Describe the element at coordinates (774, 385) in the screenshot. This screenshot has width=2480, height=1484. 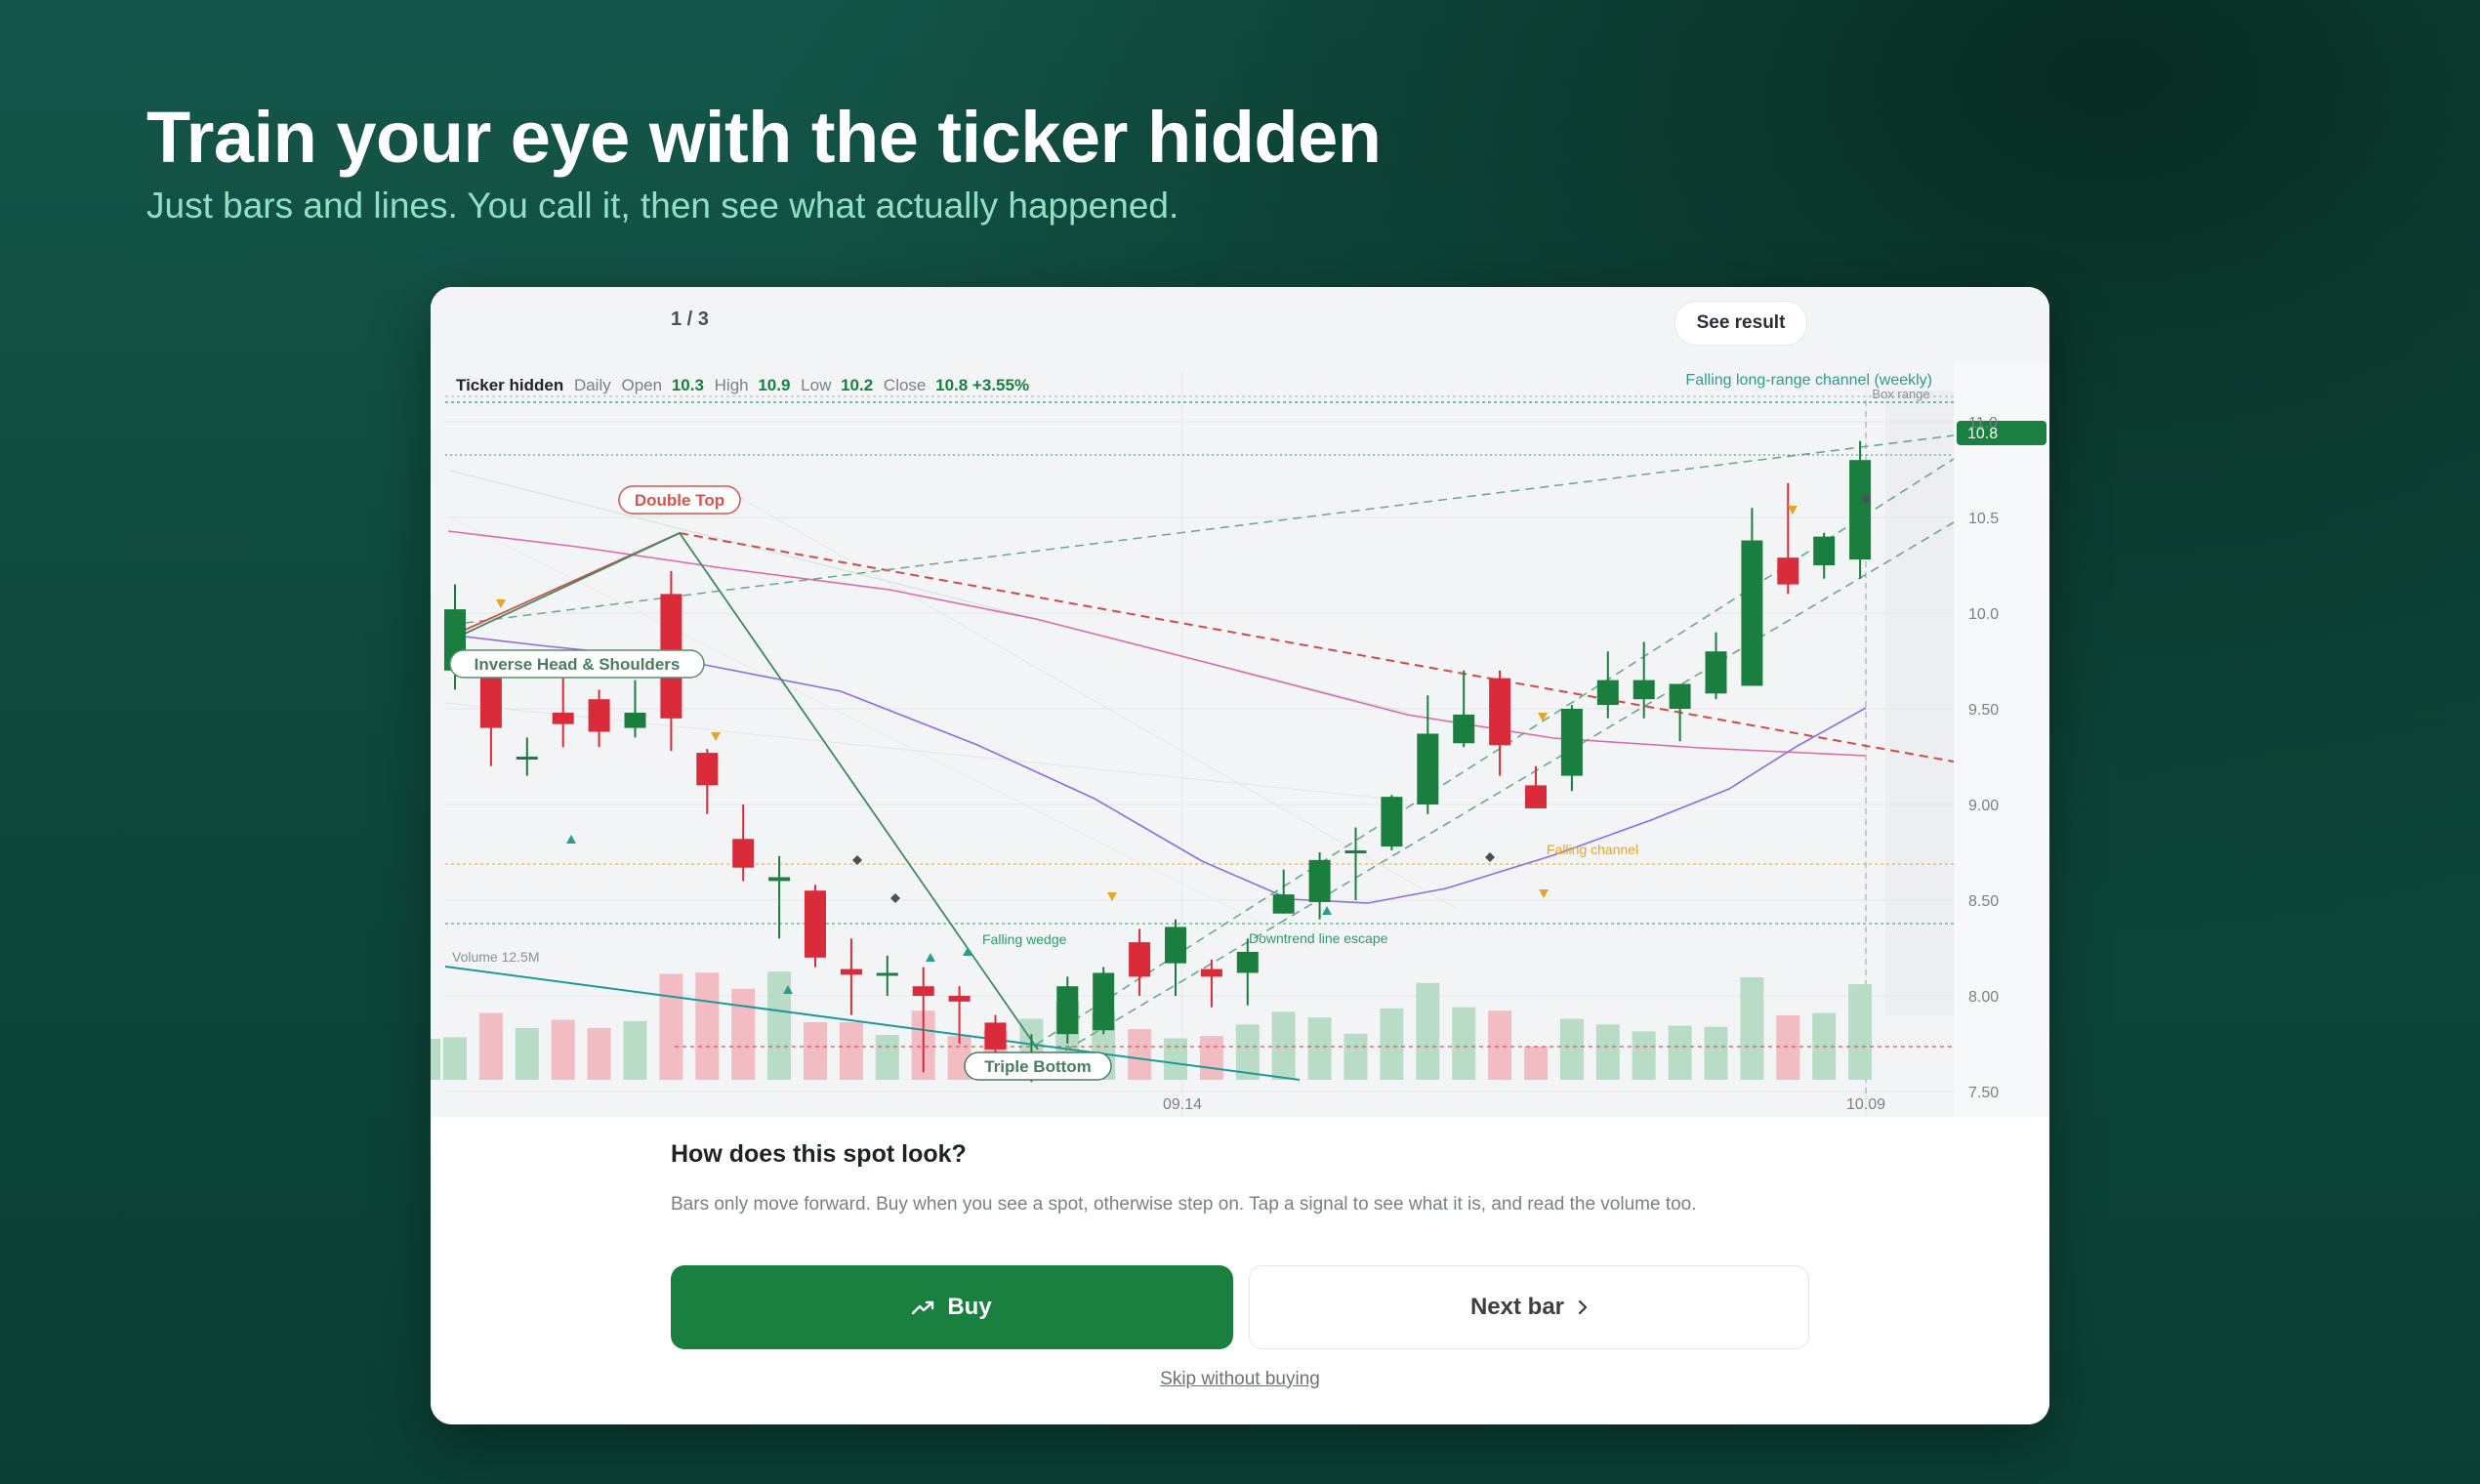
I see `high-value: 10.9` at that location.